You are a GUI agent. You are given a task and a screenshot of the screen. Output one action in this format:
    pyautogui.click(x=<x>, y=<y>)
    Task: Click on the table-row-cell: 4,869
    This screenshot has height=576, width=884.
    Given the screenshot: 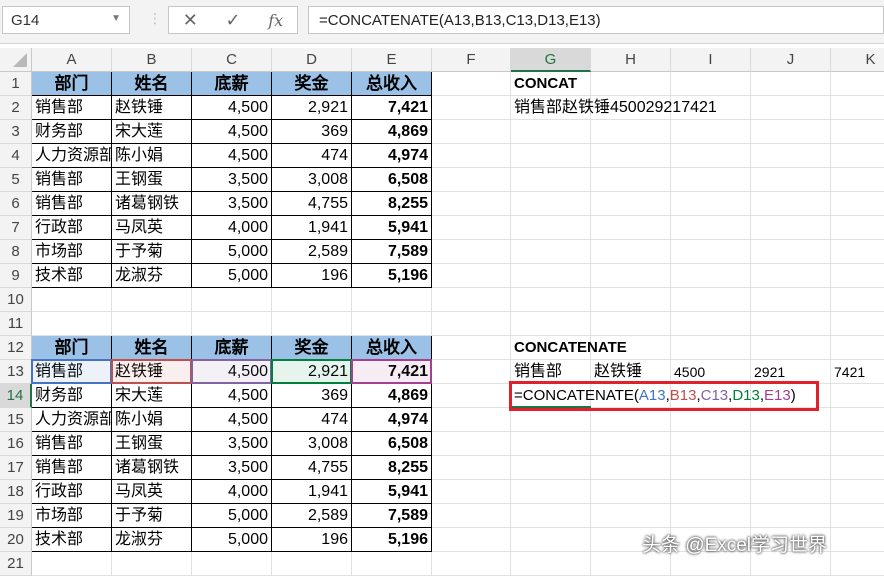 What is the action you would take?
    pyautogui.click(x=392, y=396)
    